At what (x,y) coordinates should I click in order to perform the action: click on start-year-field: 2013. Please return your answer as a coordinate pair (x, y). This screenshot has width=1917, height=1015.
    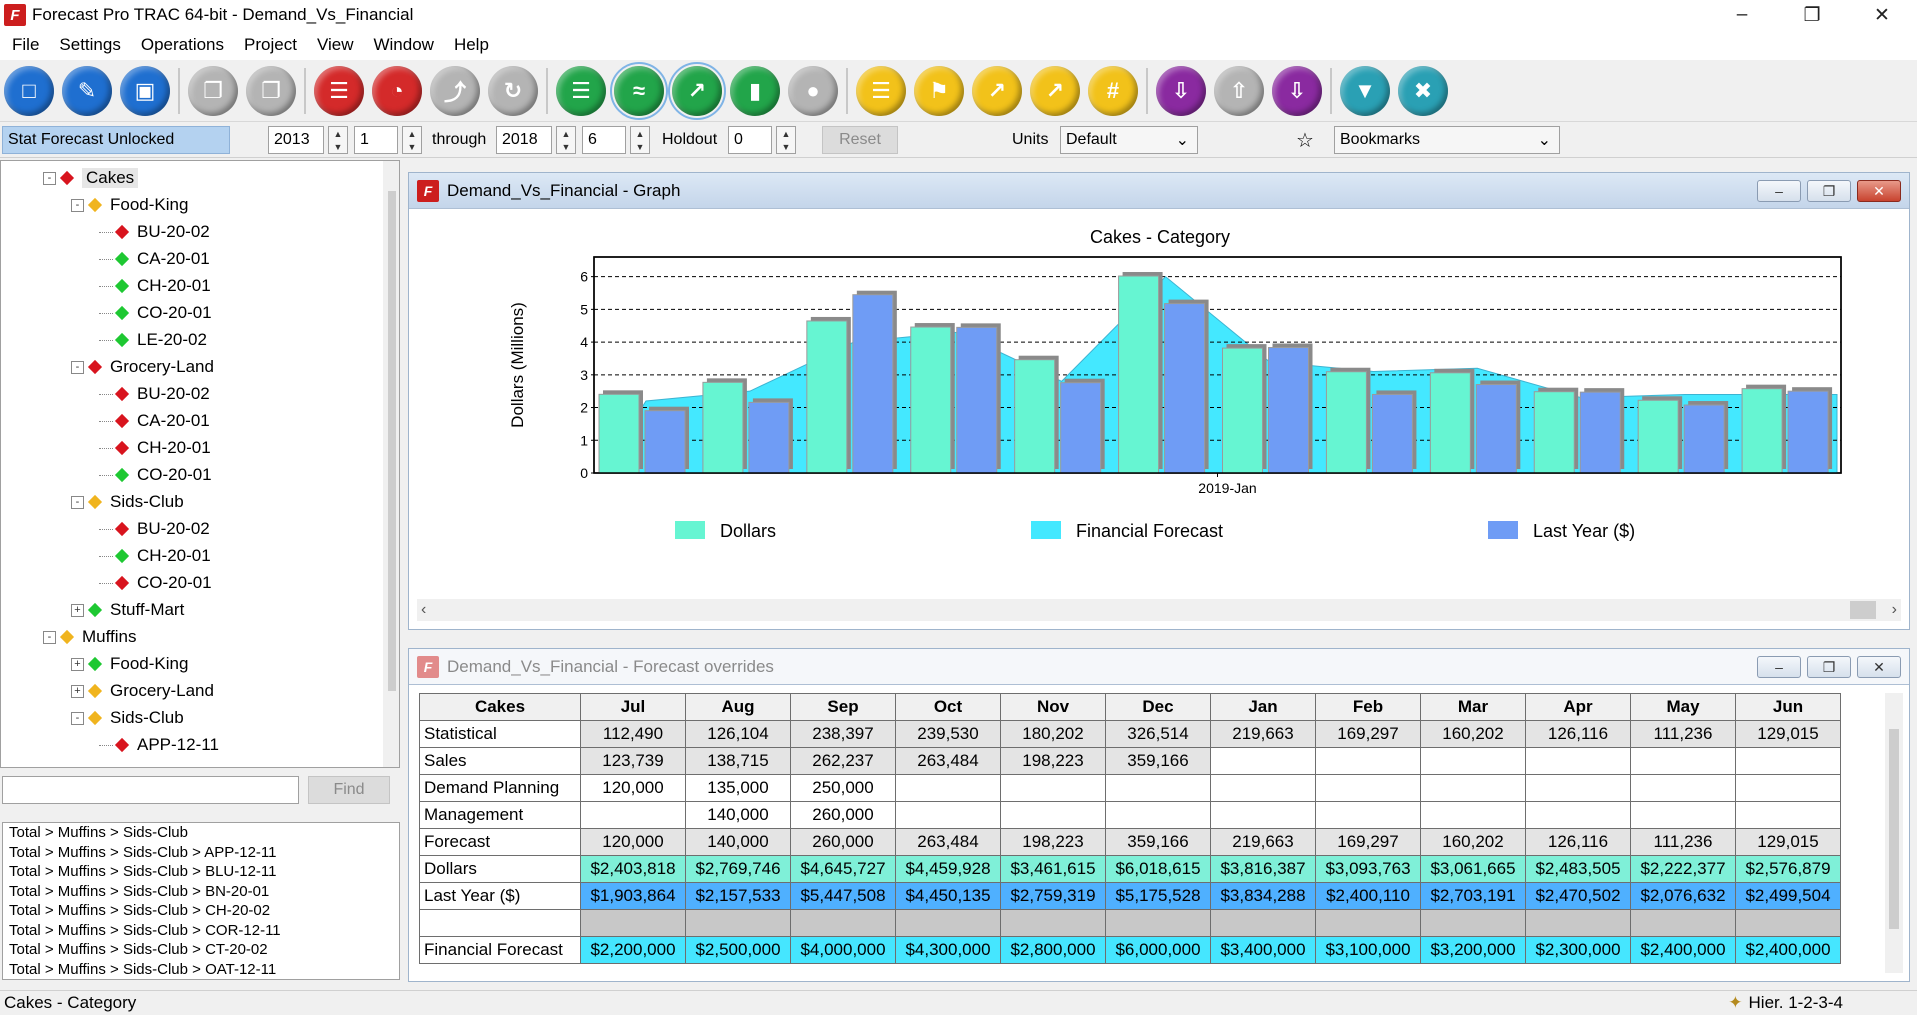
    Looking at the image, I should click on (296, 140).